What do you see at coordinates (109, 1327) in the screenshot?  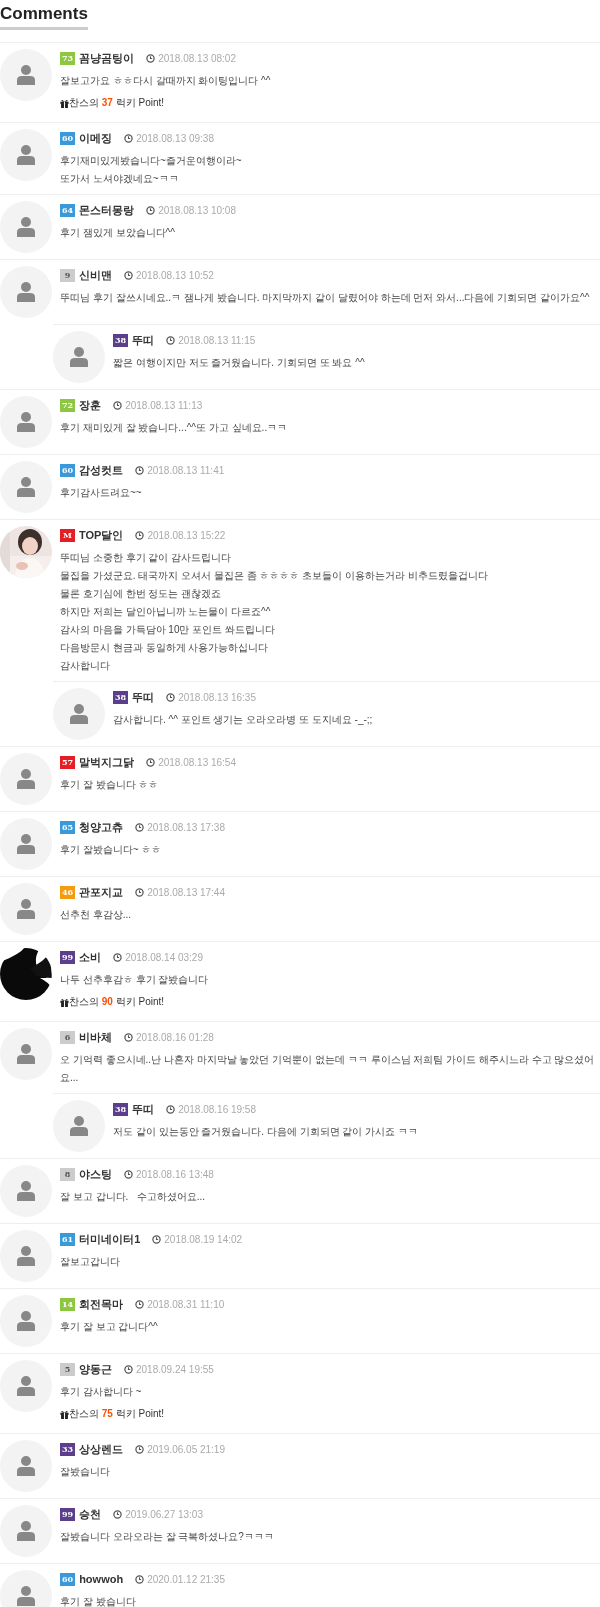 I see `comment-text: 후기 잘 보고 갑니다^^` at bounding box center [109, 1327].